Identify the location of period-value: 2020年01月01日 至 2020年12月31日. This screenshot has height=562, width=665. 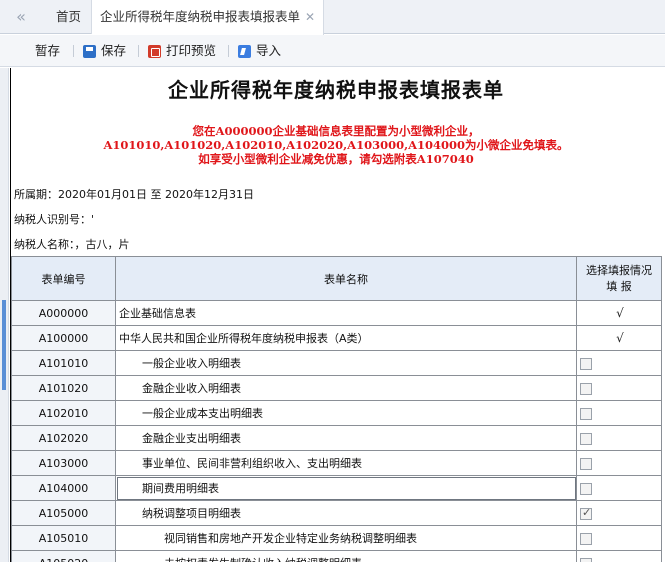
(156, 194).